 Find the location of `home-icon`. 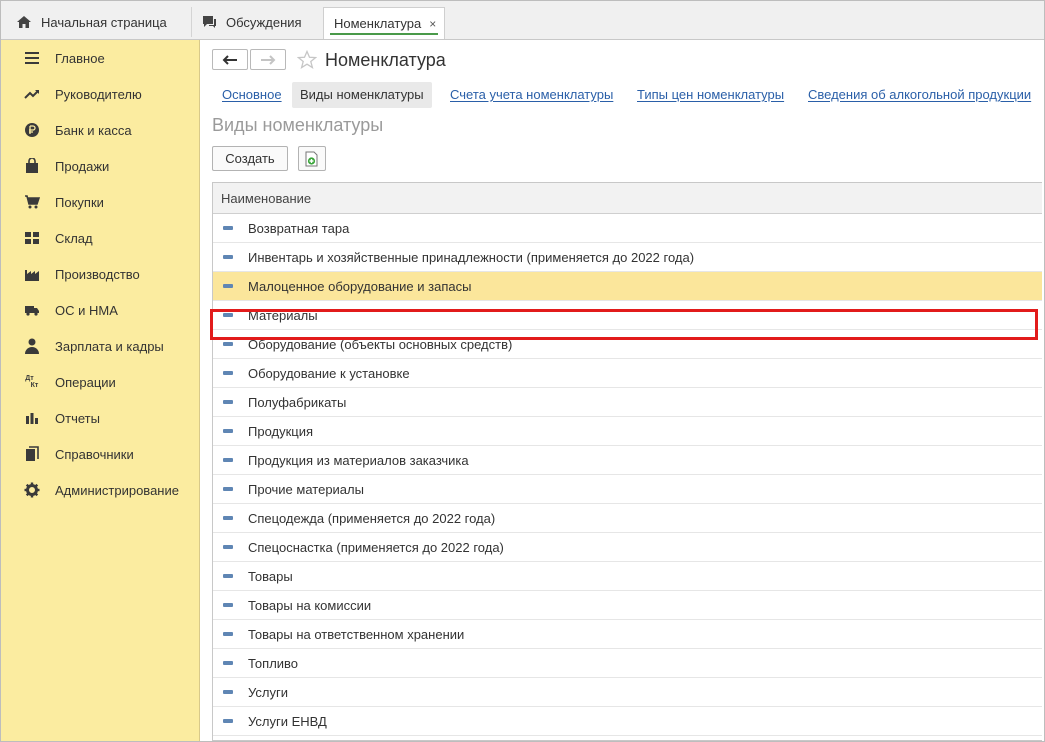

home-icon is located at coordinates (24, 22).